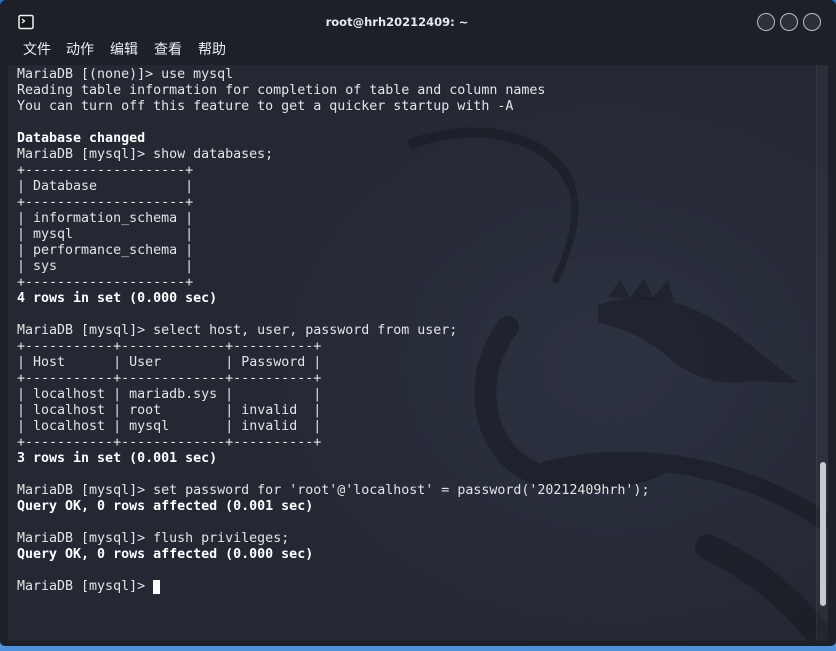  Describe the element at coordinates (105, 234) in the screenshot. I see `table-row: | mysql |` at that location.